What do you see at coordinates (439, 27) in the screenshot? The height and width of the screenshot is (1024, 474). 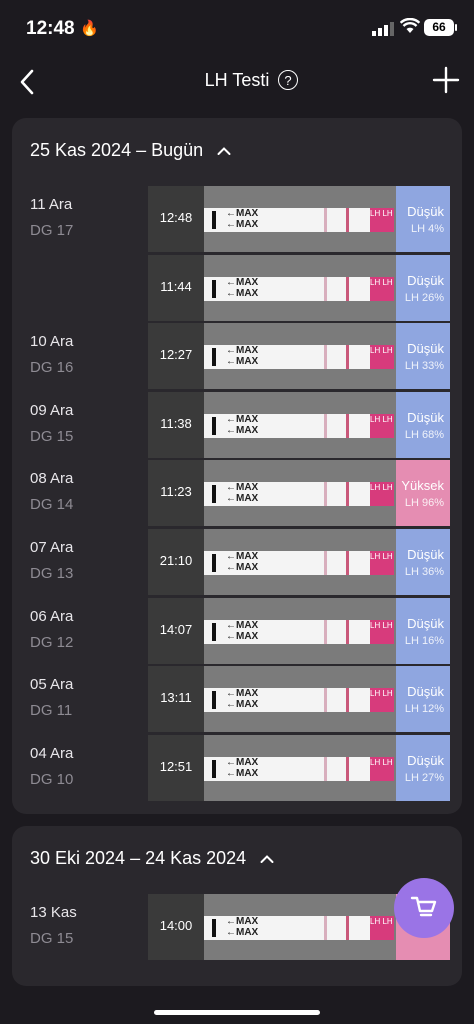 I see `battery-indicator: 66` at bounding box center [439, 27].